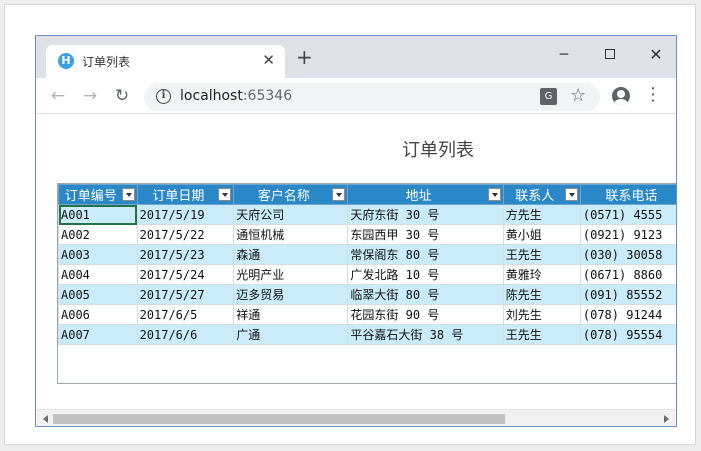  I want to click on forward-arrow-icon: →, so click(90, 96).